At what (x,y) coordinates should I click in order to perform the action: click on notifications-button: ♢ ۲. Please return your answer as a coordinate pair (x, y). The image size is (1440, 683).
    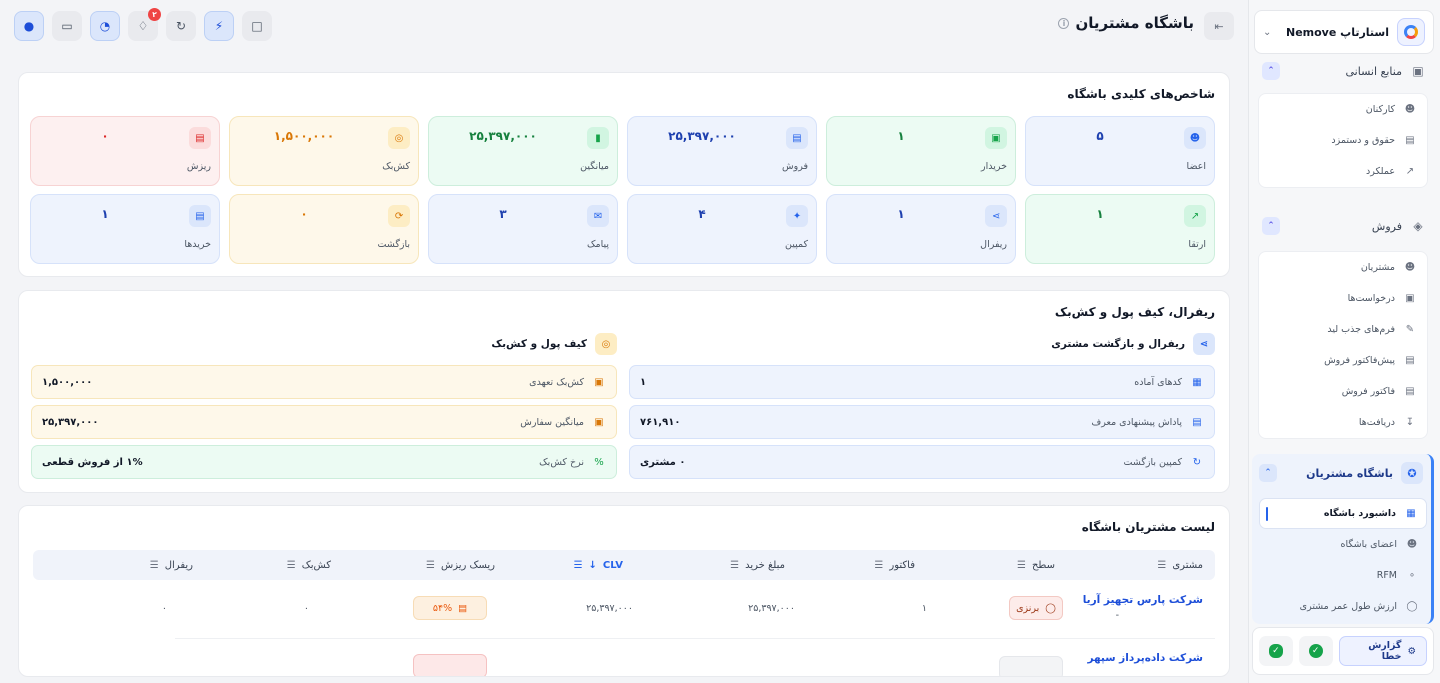
    Looking at the image, I should click on (144, 24).